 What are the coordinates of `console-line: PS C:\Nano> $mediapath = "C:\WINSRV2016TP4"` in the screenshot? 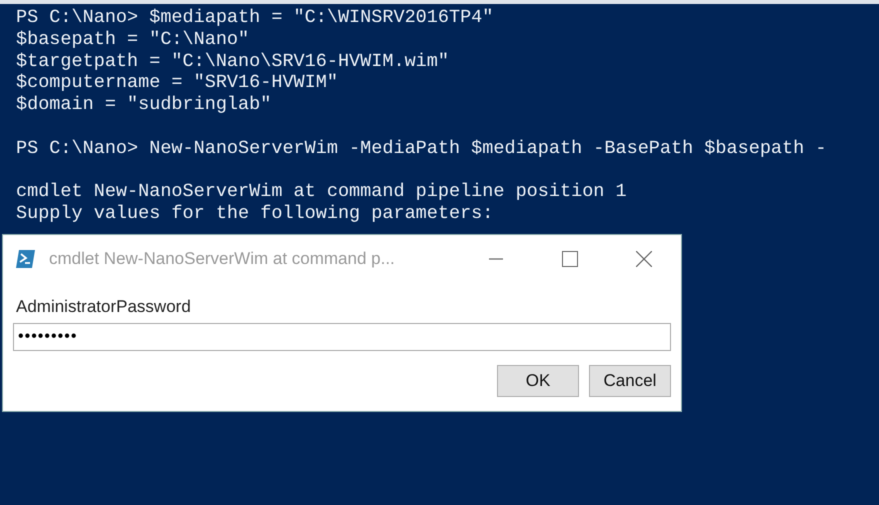 It's located at (255, 18).